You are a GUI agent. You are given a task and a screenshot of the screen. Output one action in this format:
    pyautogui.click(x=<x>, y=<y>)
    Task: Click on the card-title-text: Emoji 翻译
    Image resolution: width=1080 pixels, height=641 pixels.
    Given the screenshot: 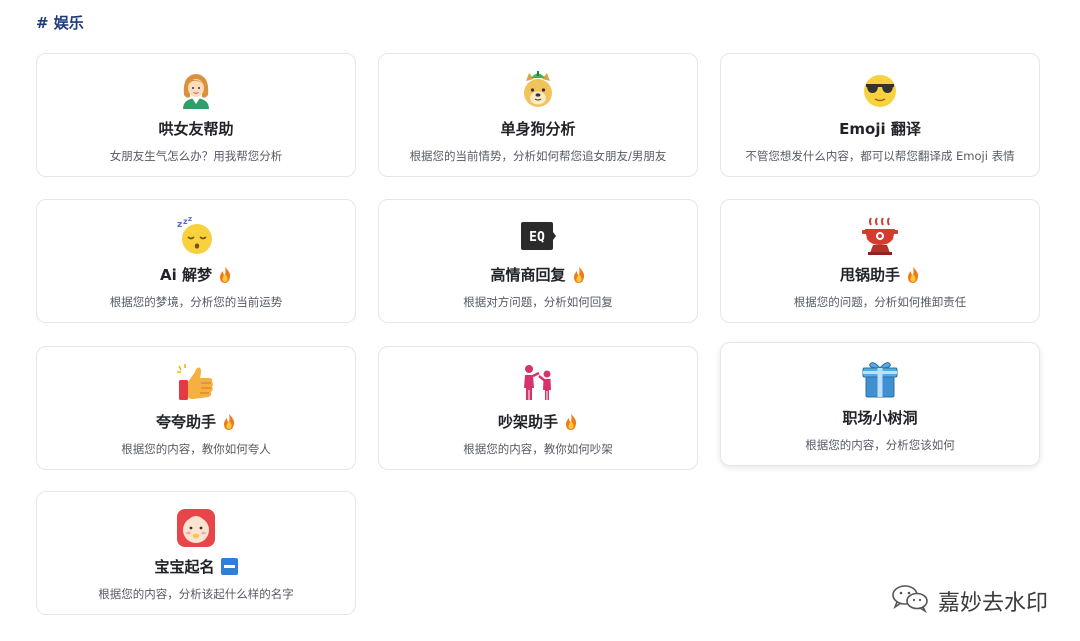 What is the action you would take?
    pyautogui.click(x=880, y=129)
    